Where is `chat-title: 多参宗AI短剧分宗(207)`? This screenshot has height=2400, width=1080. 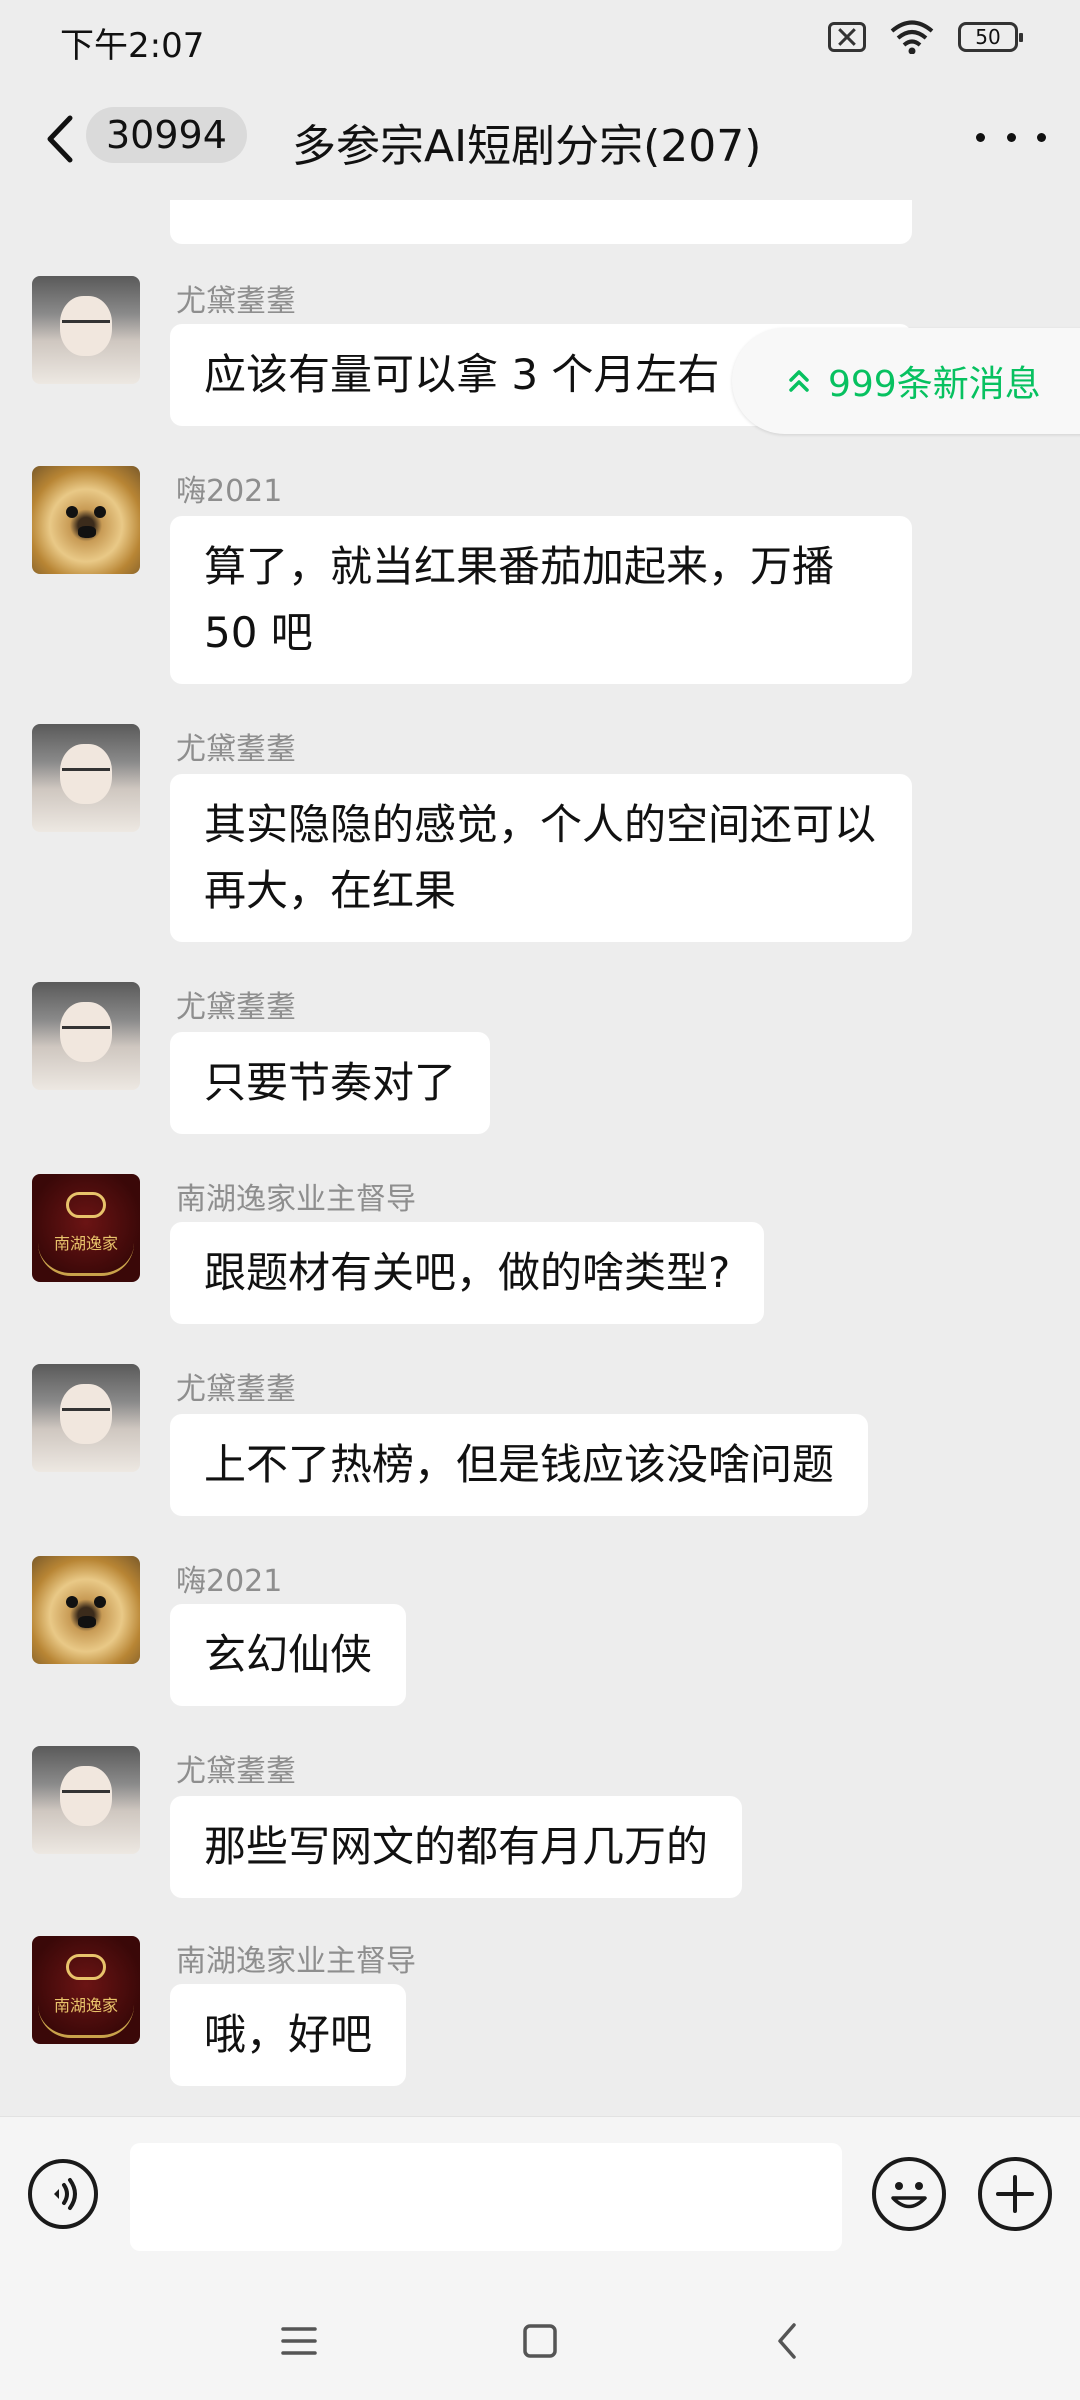 chat-title: 多参宗AI短剧分宗(207) is located at coordinates (527, 146).